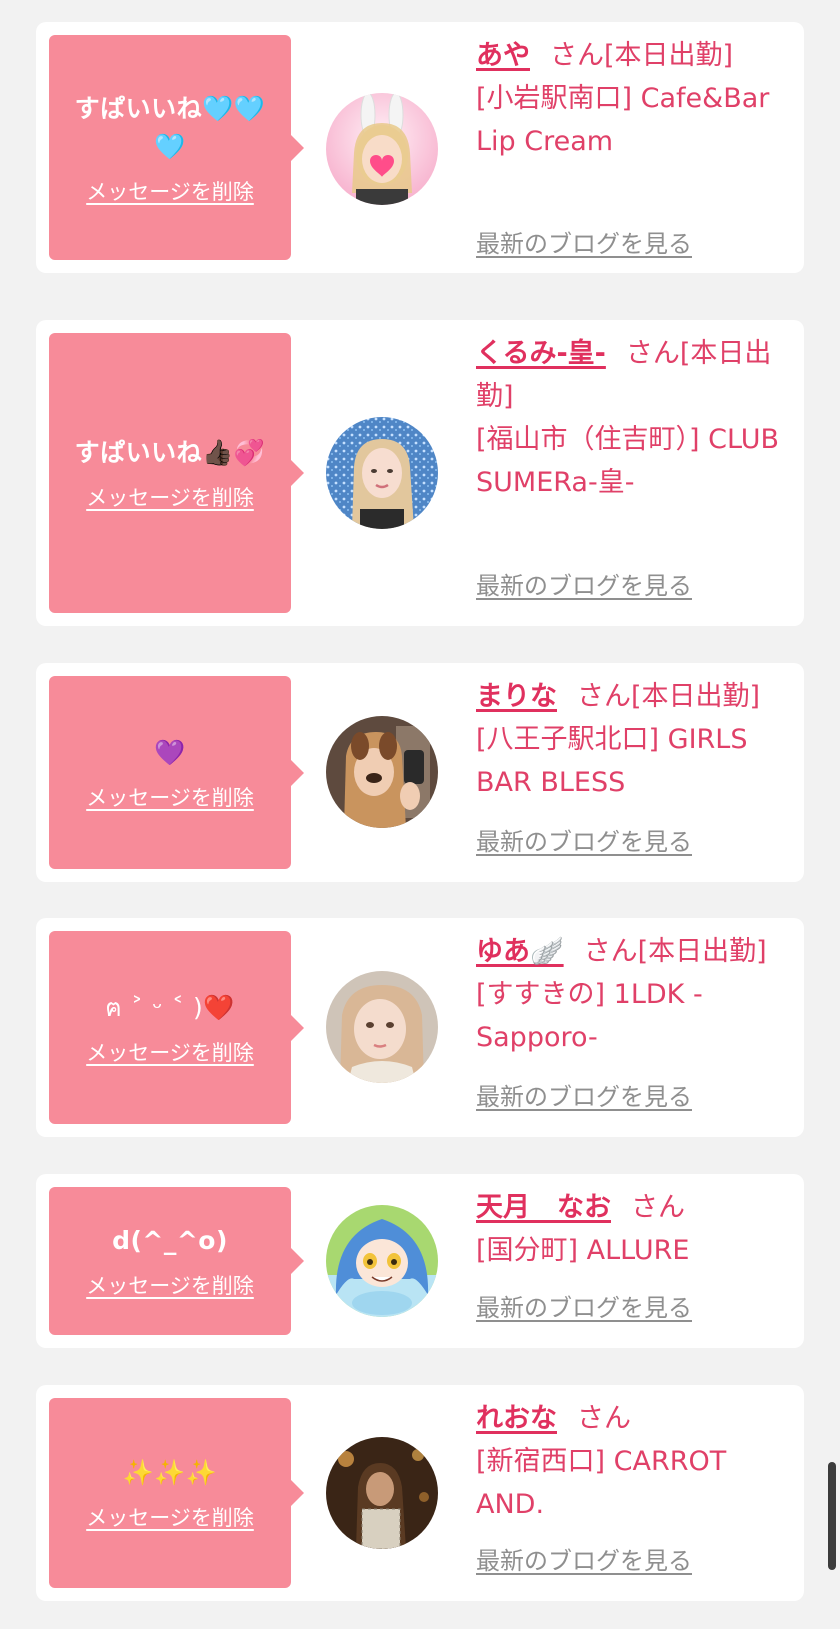  I want to click on dark-portrait-avatar-icon, so click(382, 1493).